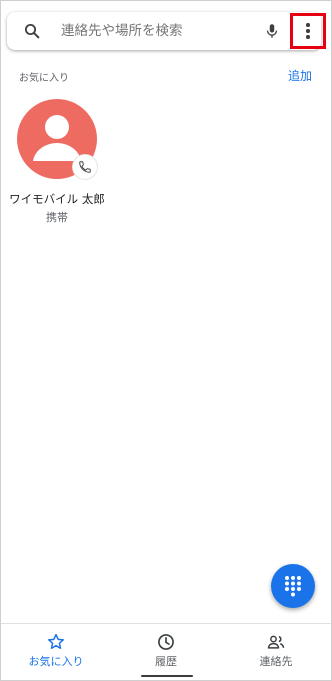 The width and height of the screenshot is (332, 681). I want to click on nav-tab-favorites: お気に入り, so click(56, 650).